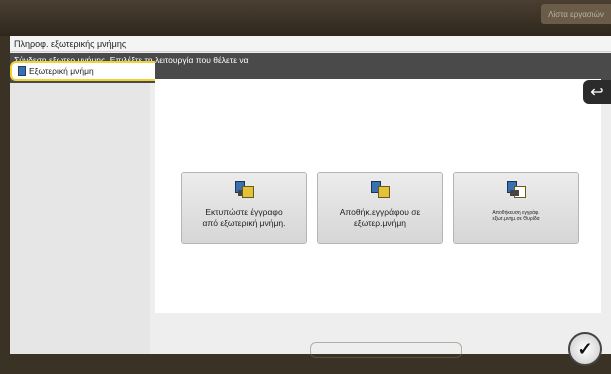 This screenshot has height=374, width=611. I want to click on label-line-2: εξωτερ.μνήμη, so click(380, 223).